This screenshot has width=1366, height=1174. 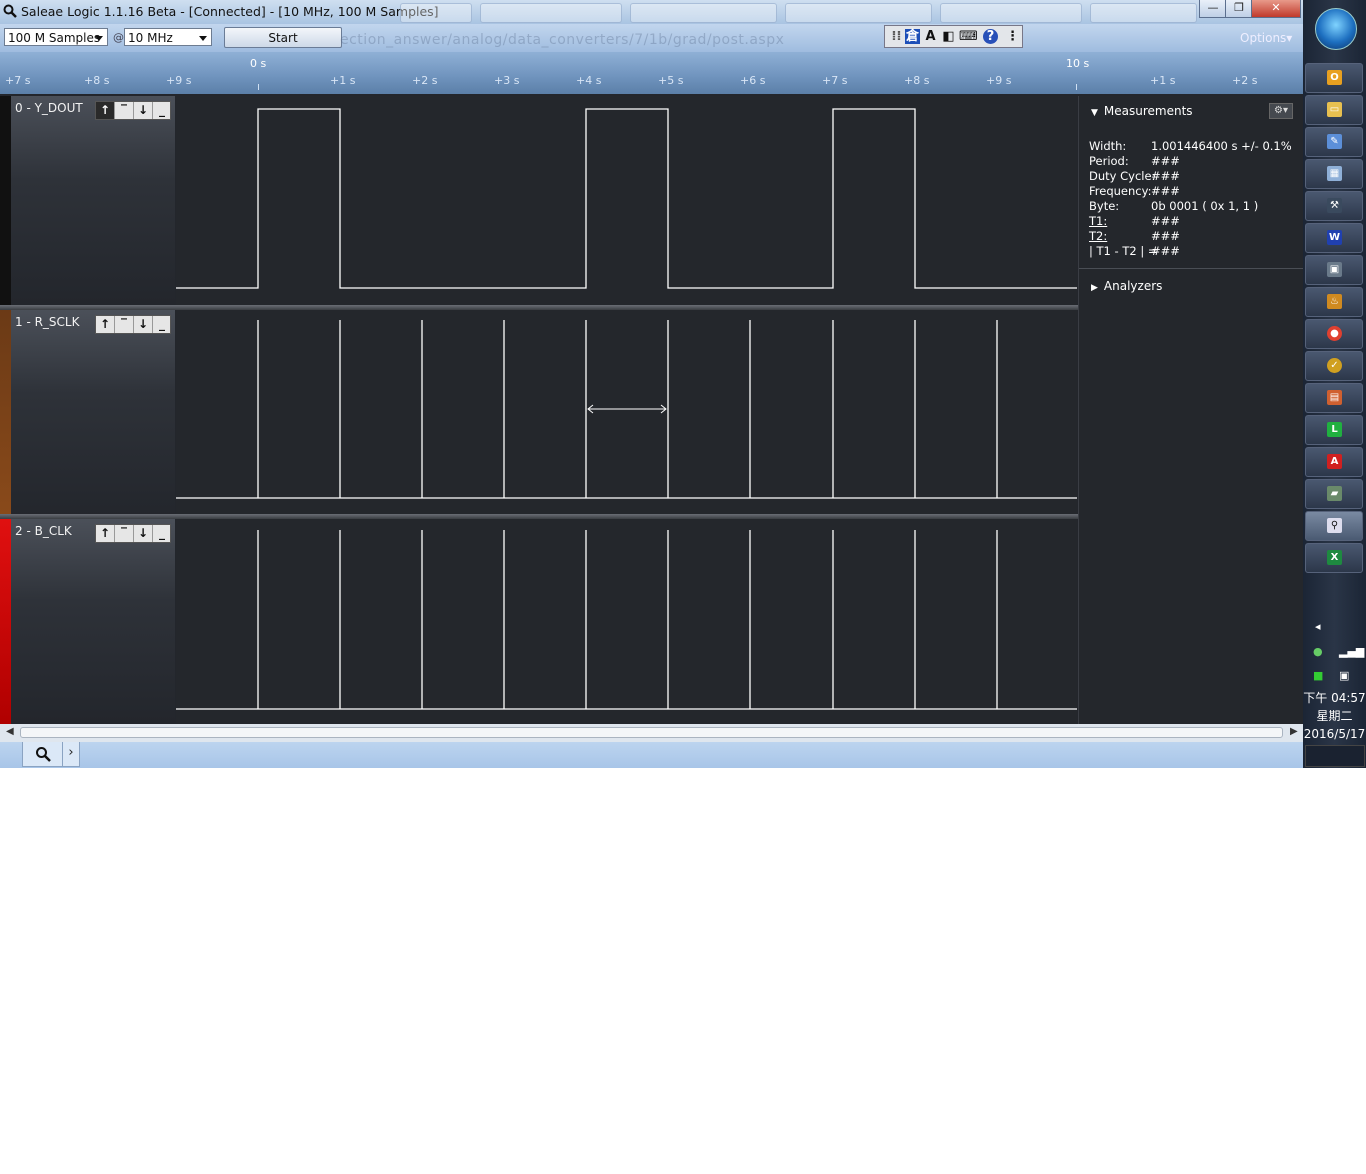 I want to click on line-tray-icon: ■, so click(x=1318, y=675).